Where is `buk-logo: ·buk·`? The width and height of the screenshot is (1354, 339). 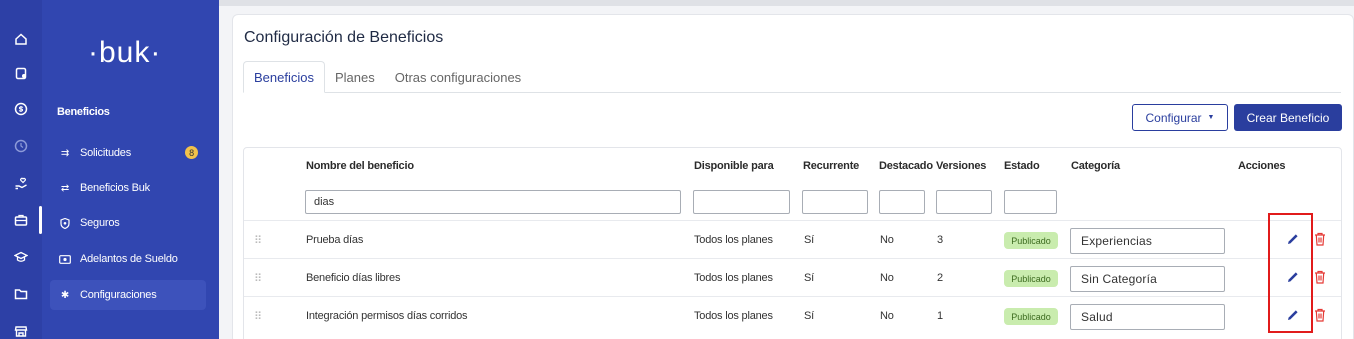 buk-logo: ·buk· is located at coordinates (124, 53).